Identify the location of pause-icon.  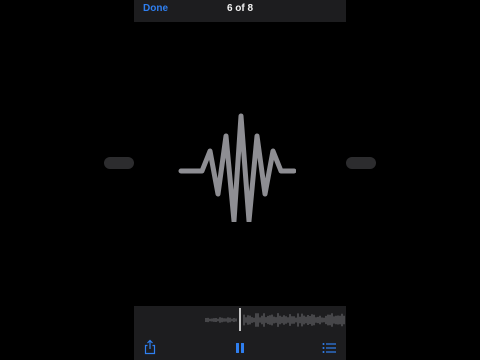
(240, 348).